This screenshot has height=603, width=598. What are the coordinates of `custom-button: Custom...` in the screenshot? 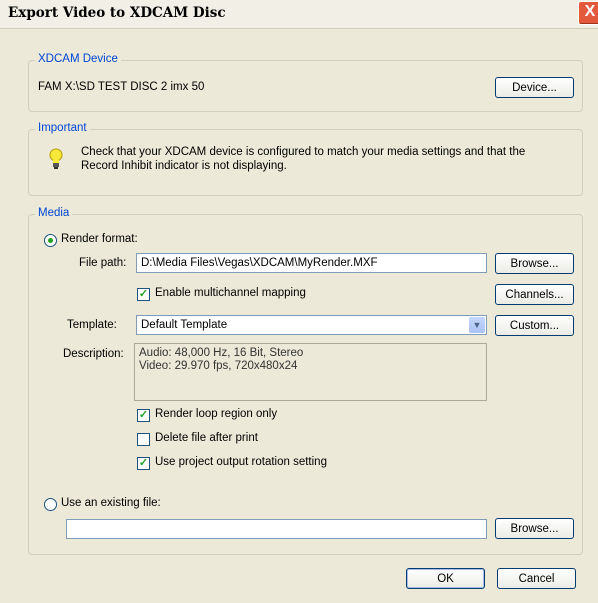 It's located at (534, 325).